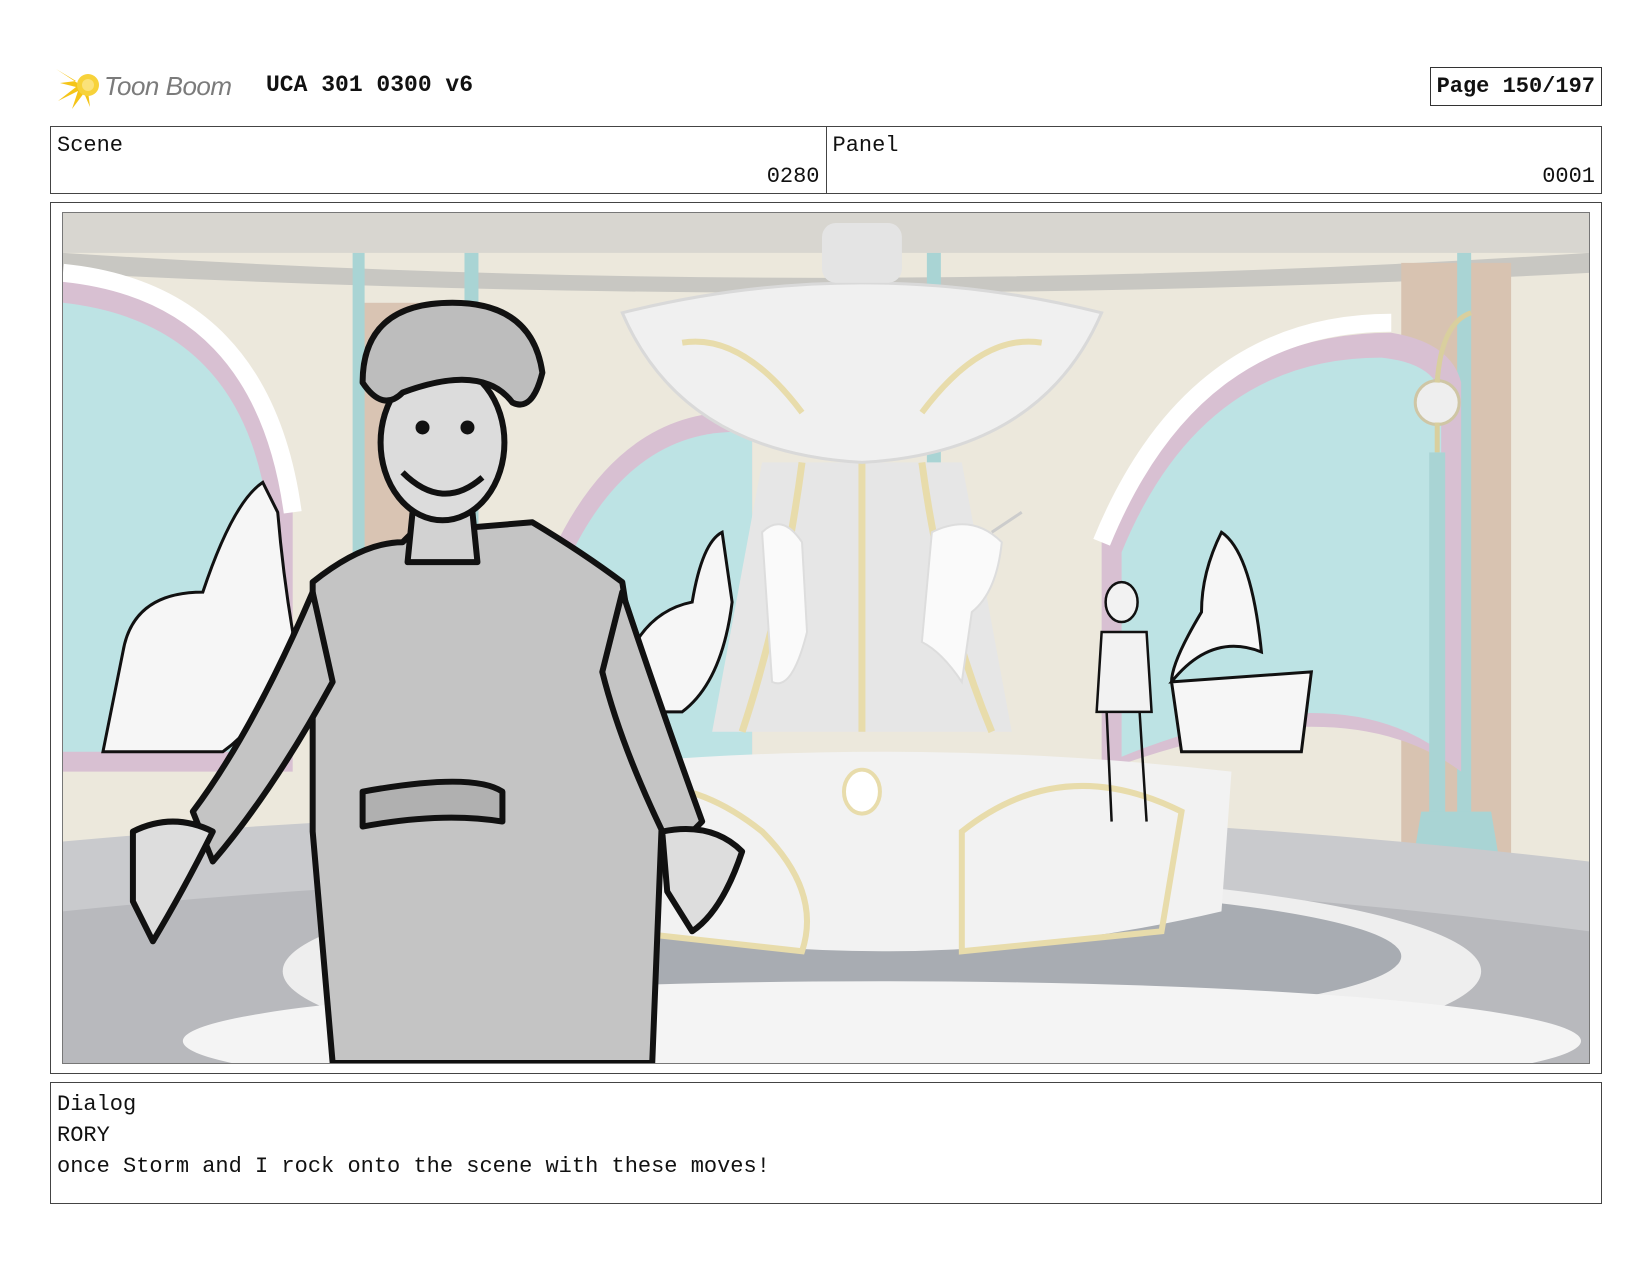  What do you see at coordinates (370, 85) in the screenshot?
I see `document-title: UCA 301 0300 v6` at bounding box center [370, 85].